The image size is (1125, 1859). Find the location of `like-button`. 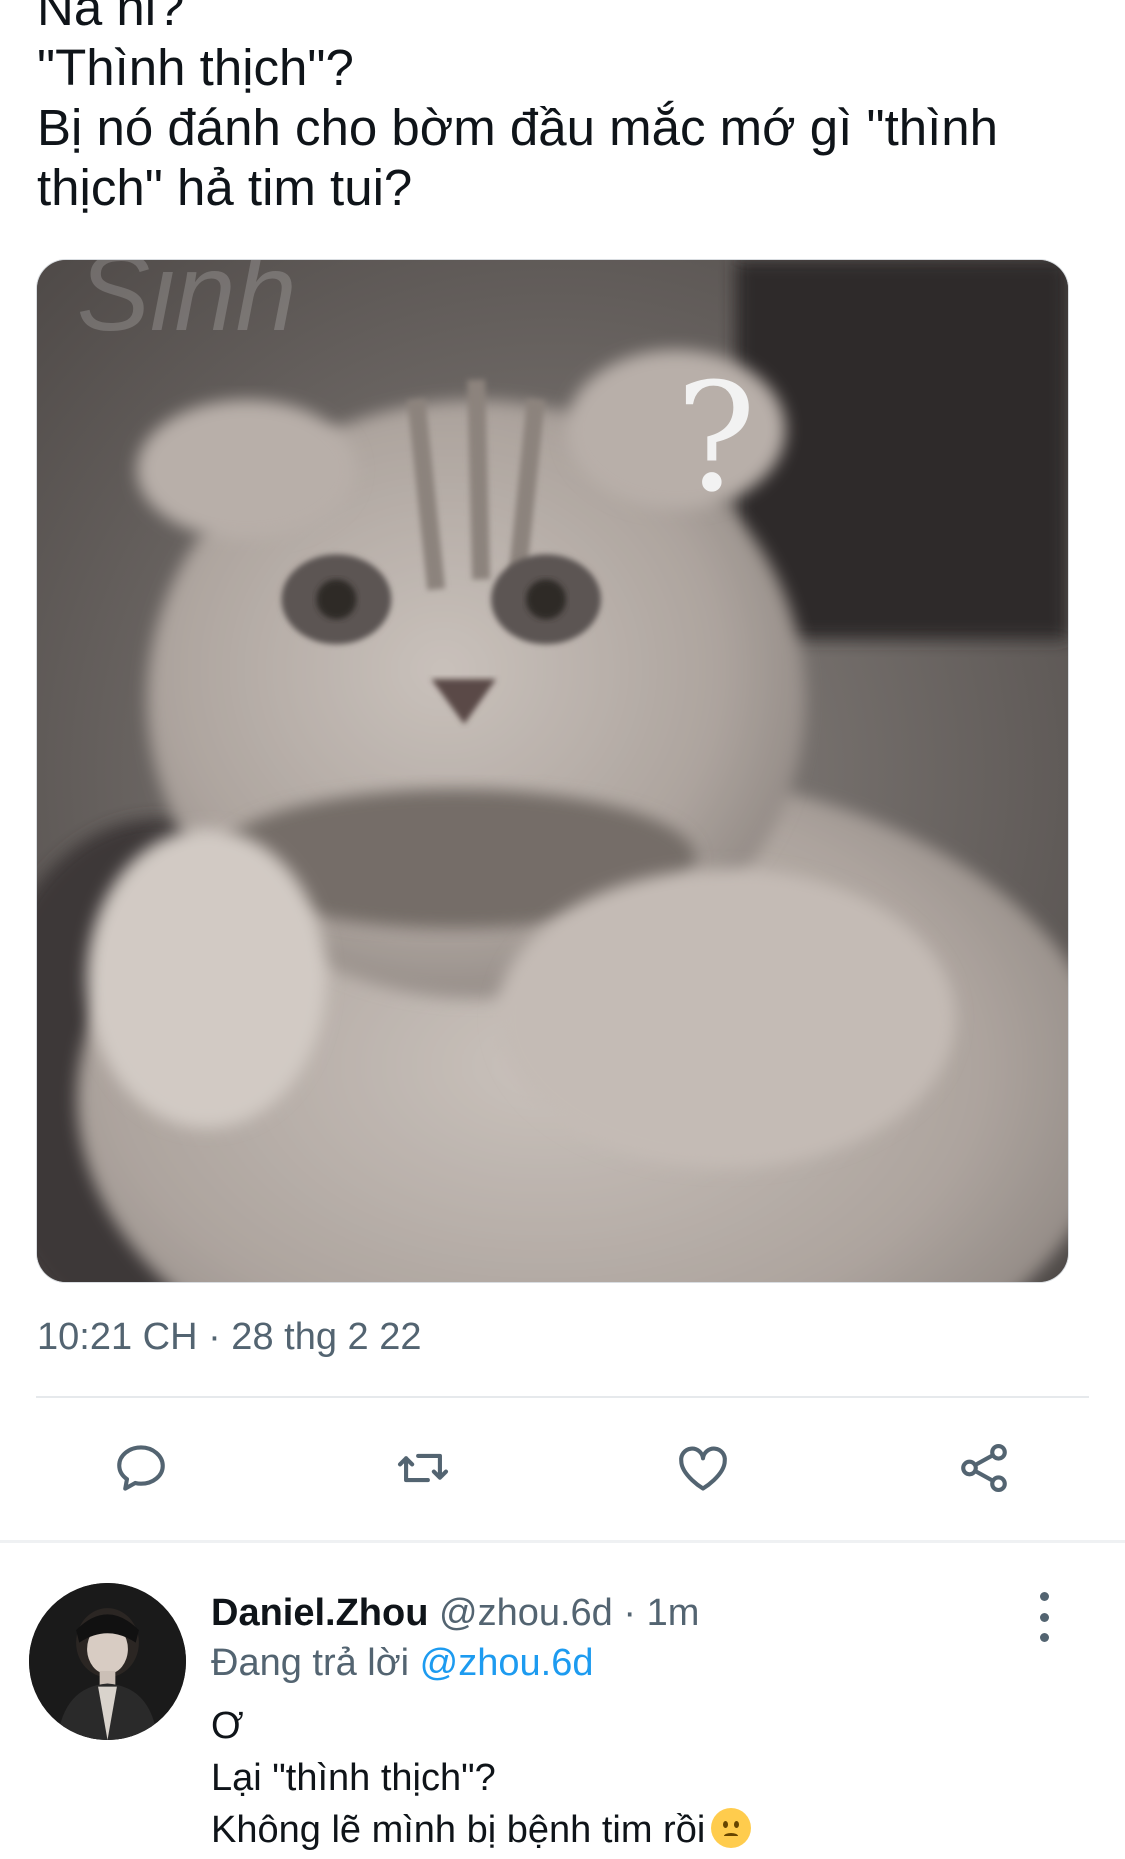

like-button is located at coordinates (703, 1468).